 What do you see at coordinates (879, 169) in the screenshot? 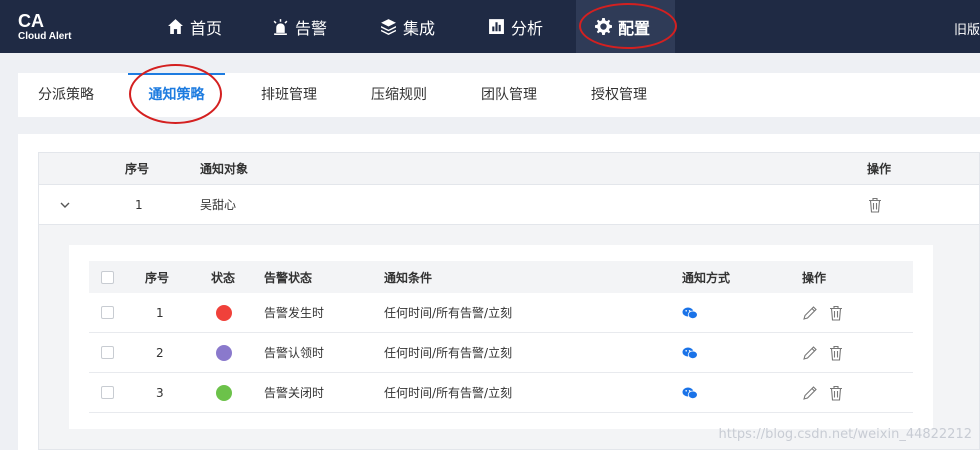
I see `header-actions: 操作` at bounding box center [879, 169].